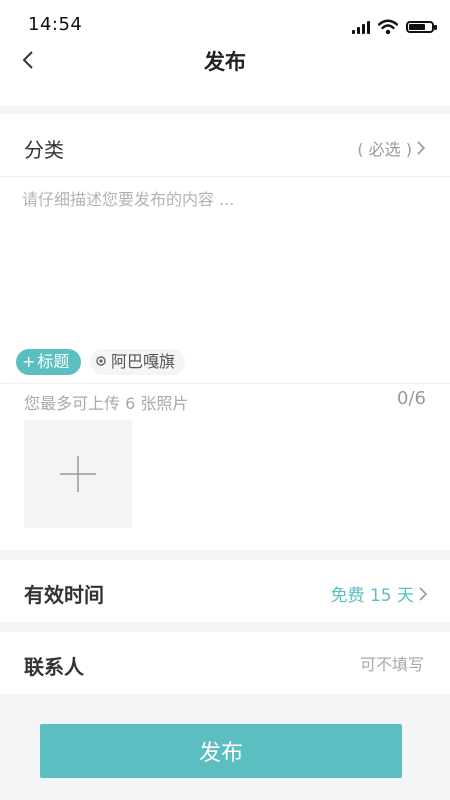 The image size is (450, 800). I want to click on page-title: 发布, so click(225, 62).